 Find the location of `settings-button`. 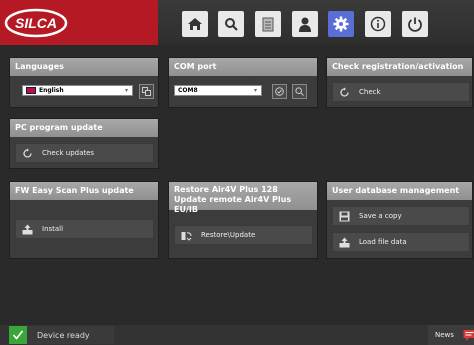

settings-button is located at coordinates (341, 24).